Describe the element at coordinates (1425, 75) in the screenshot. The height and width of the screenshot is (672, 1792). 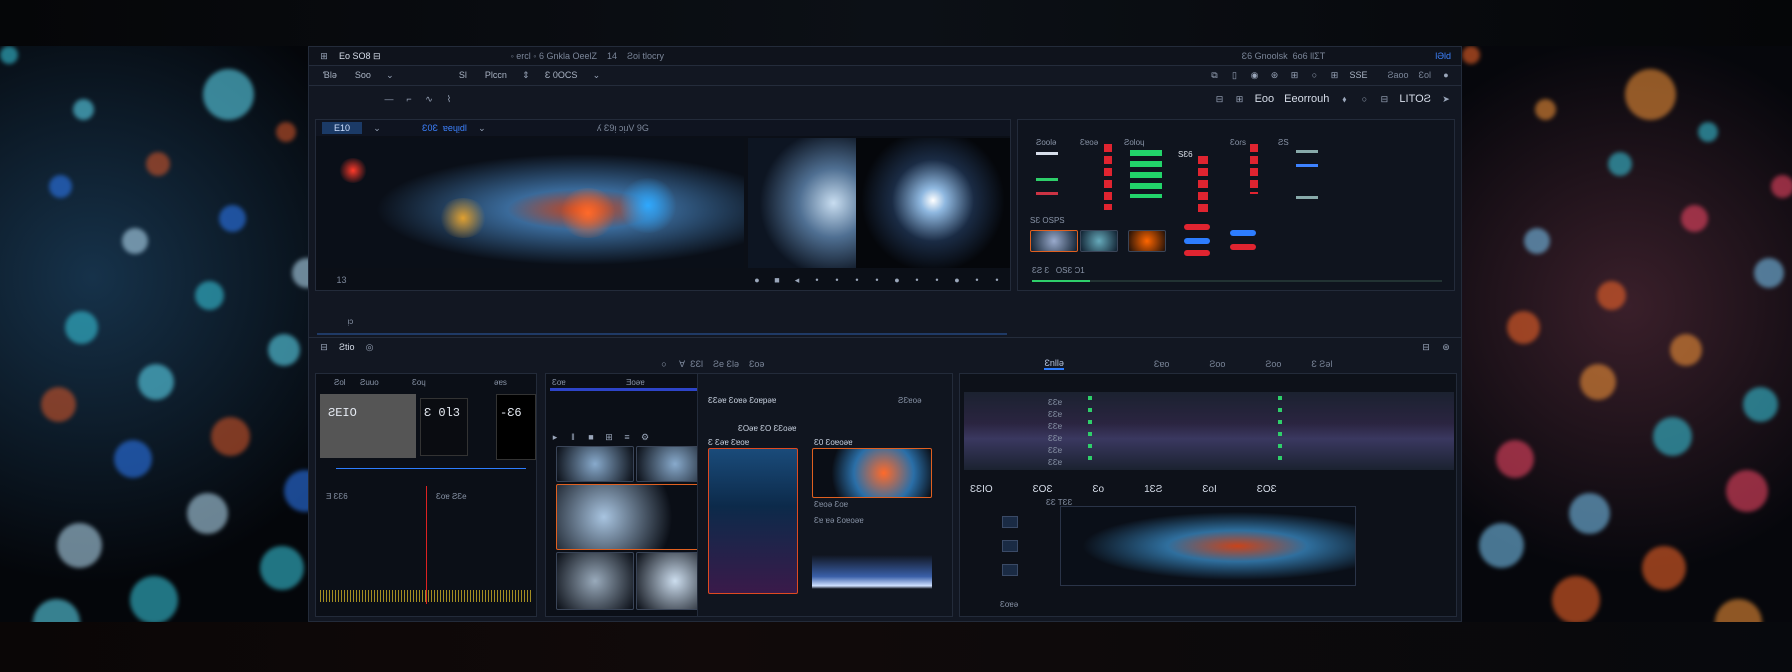
I see `menu-right-label: Ɛol` at that location.